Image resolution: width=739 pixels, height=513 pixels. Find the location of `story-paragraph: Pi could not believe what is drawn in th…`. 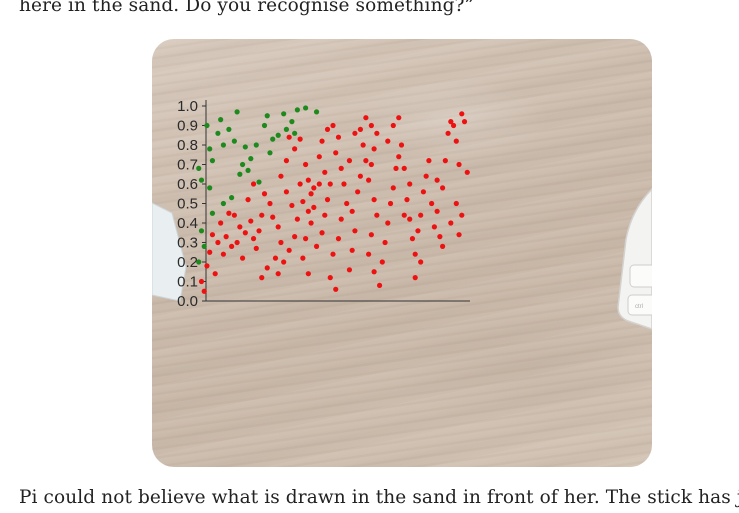

story-paragraph: Pi could not believe what is drawn in th… is located at coordinates (379, 497).